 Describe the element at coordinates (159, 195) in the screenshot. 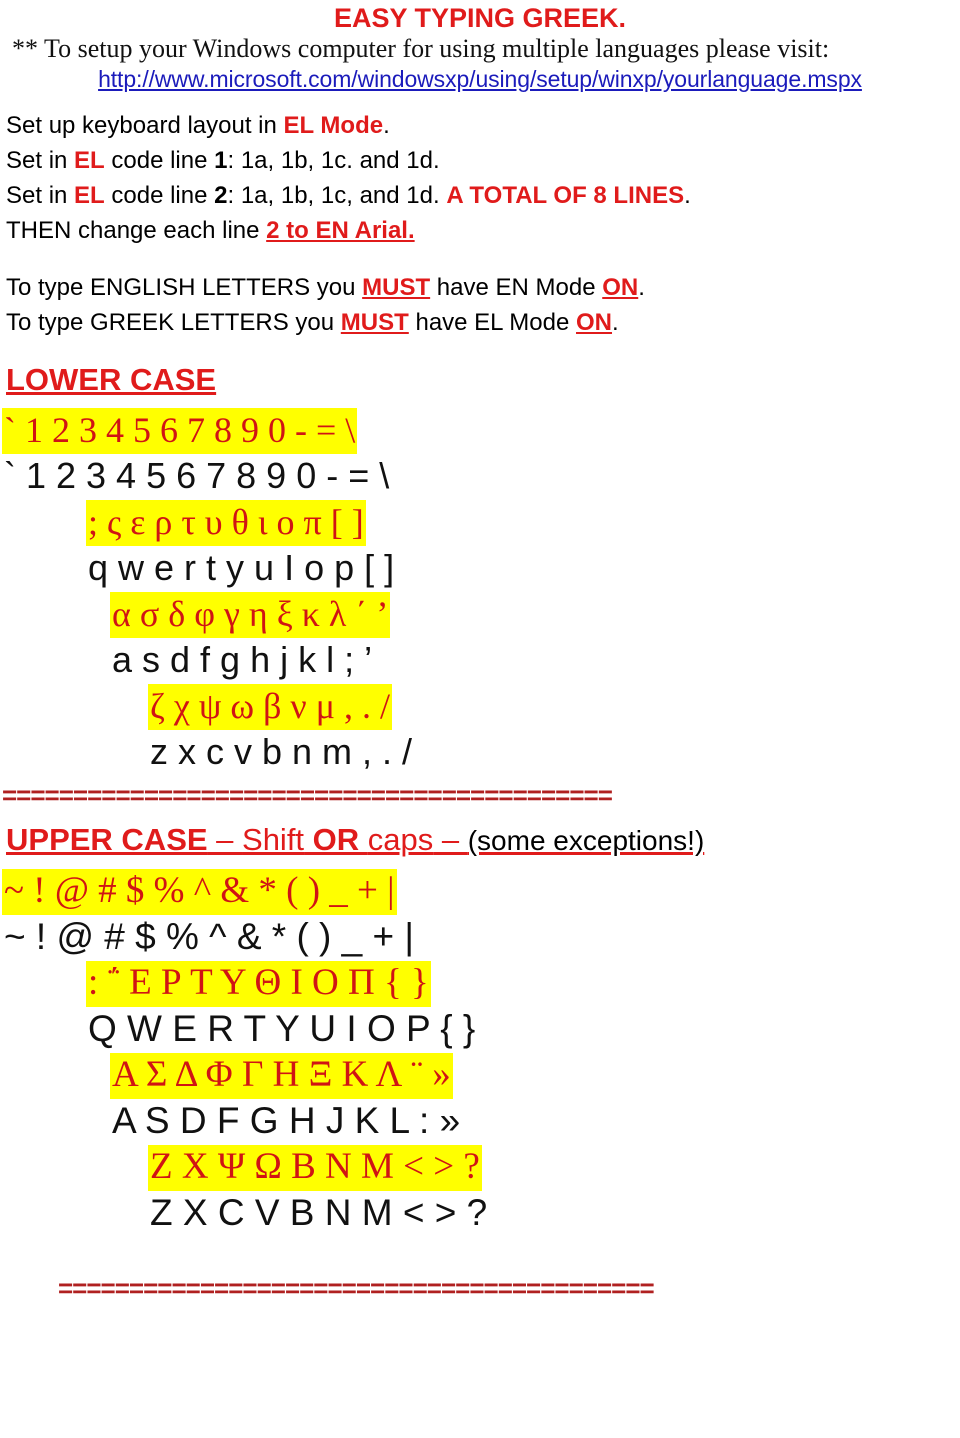

I see `instr3-text-c: code line` at that location.